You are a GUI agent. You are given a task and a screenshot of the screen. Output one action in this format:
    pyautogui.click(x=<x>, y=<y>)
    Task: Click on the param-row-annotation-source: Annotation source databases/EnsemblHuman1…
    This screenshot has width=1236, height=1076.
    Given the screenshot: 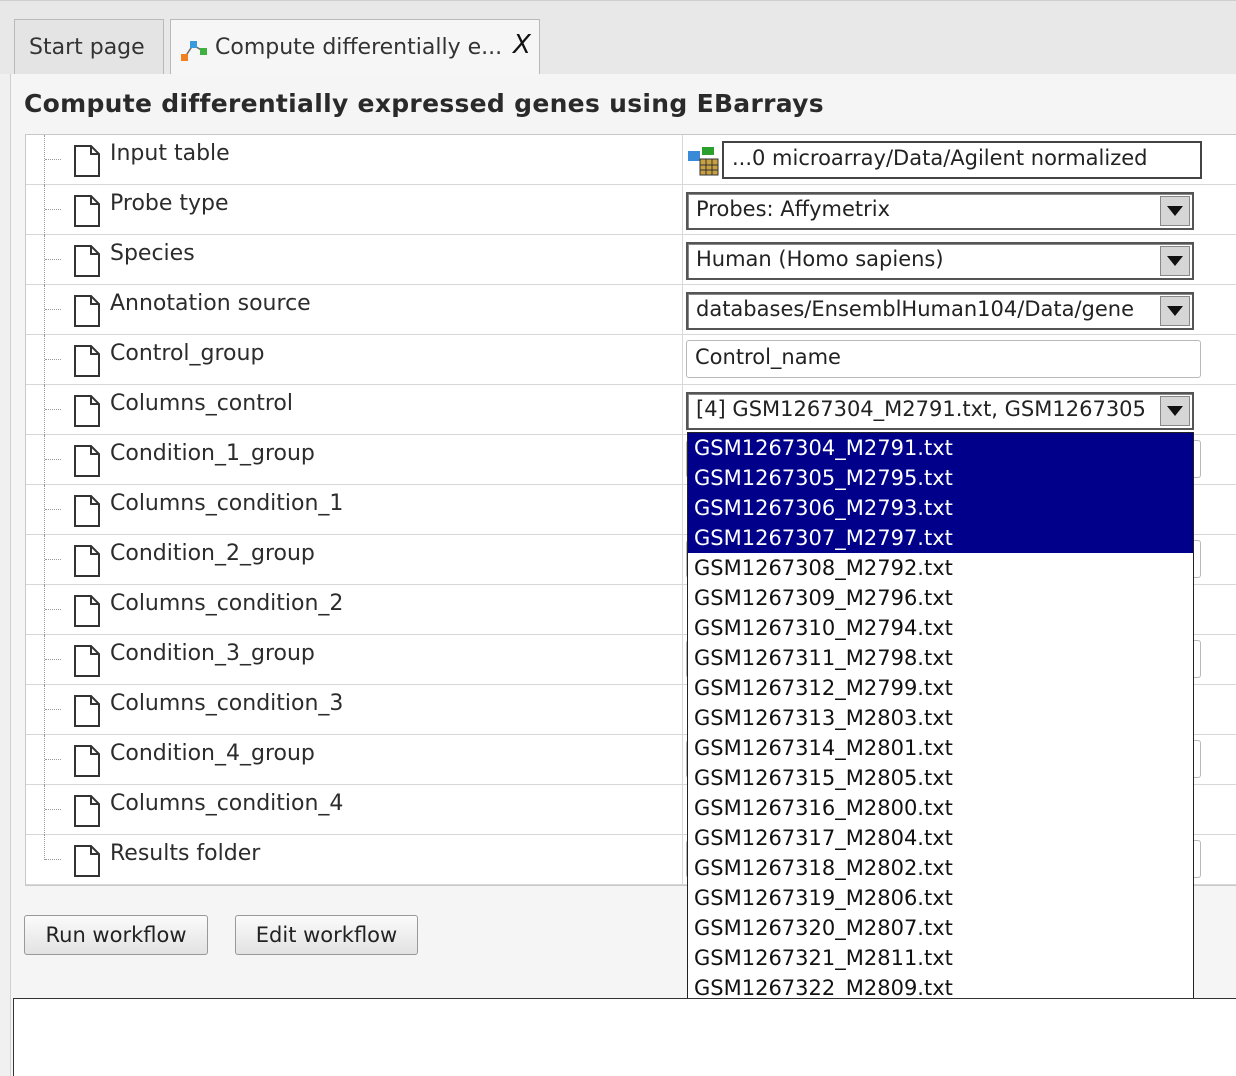 What is the action you would take?
    pyautogui.click(x=631, y=310)
    